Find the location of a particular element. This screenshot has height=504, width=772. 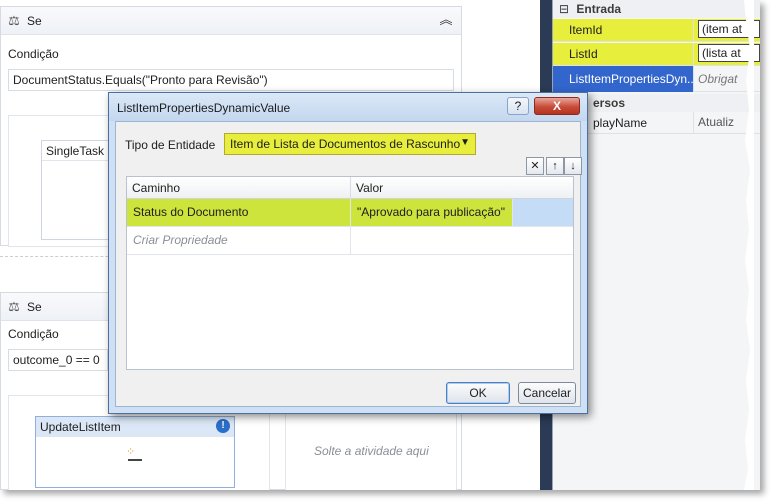

collapse-chevron-icon: ︽ is located at coordinates (446, 20).